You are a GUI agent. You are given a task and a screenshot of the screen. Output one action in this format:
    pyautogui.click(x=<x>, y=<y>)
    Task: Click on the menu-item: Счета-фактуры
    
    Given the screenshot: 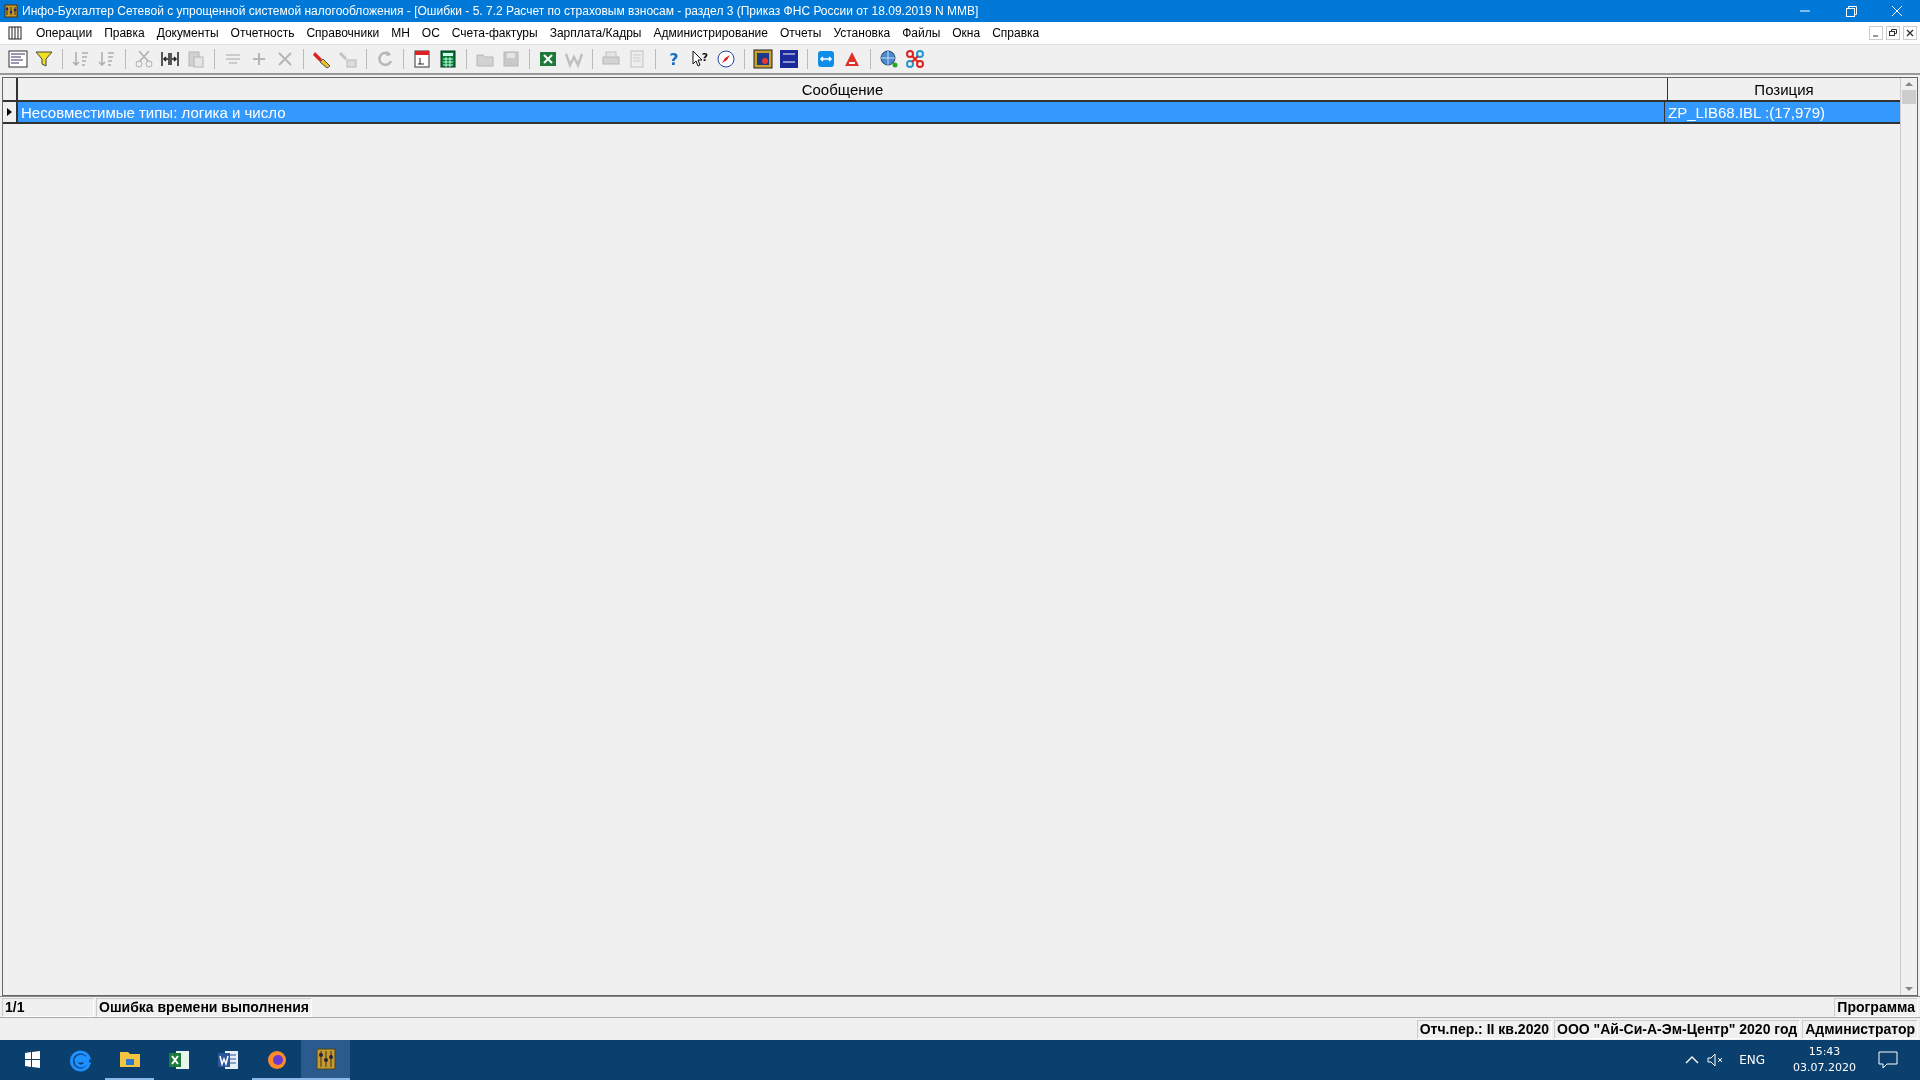 What is the action you would take?
    pyautogui.click(x=494, y=33)
    